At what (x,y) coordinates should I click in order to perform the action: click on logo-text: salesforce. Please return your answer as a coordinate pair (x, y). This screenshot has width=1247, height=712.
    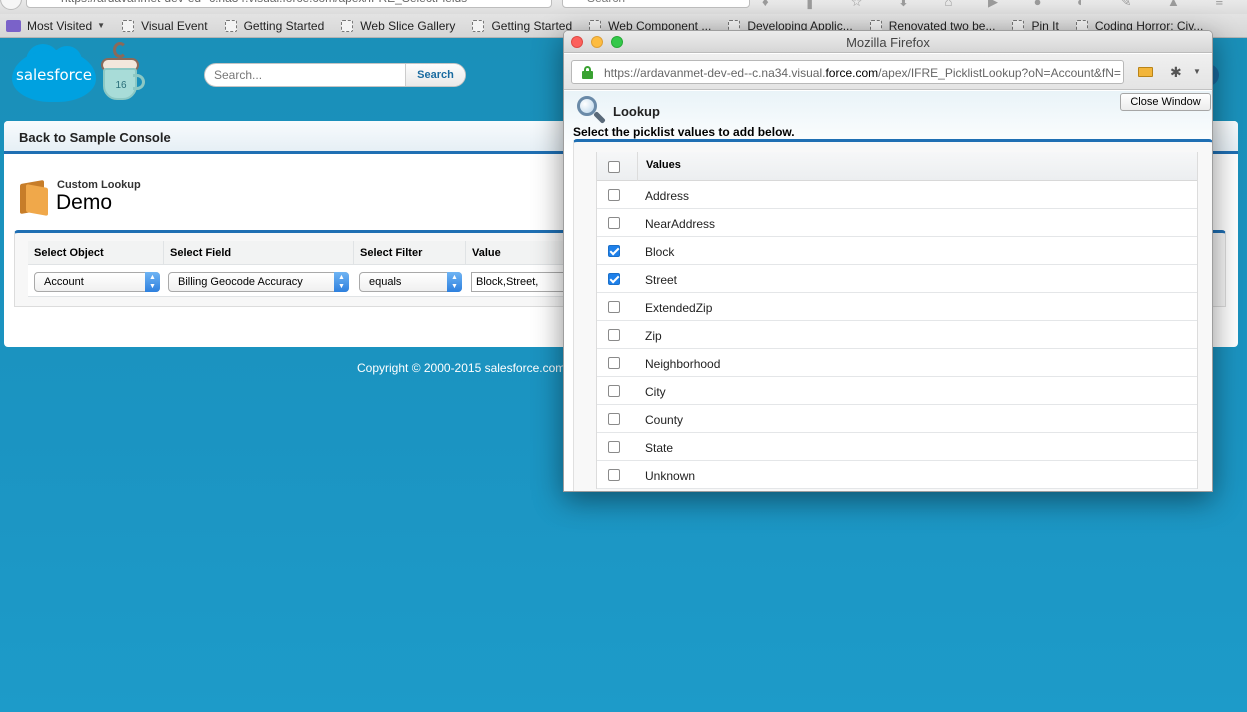
    Looking at the image, I should click on (54, 75).